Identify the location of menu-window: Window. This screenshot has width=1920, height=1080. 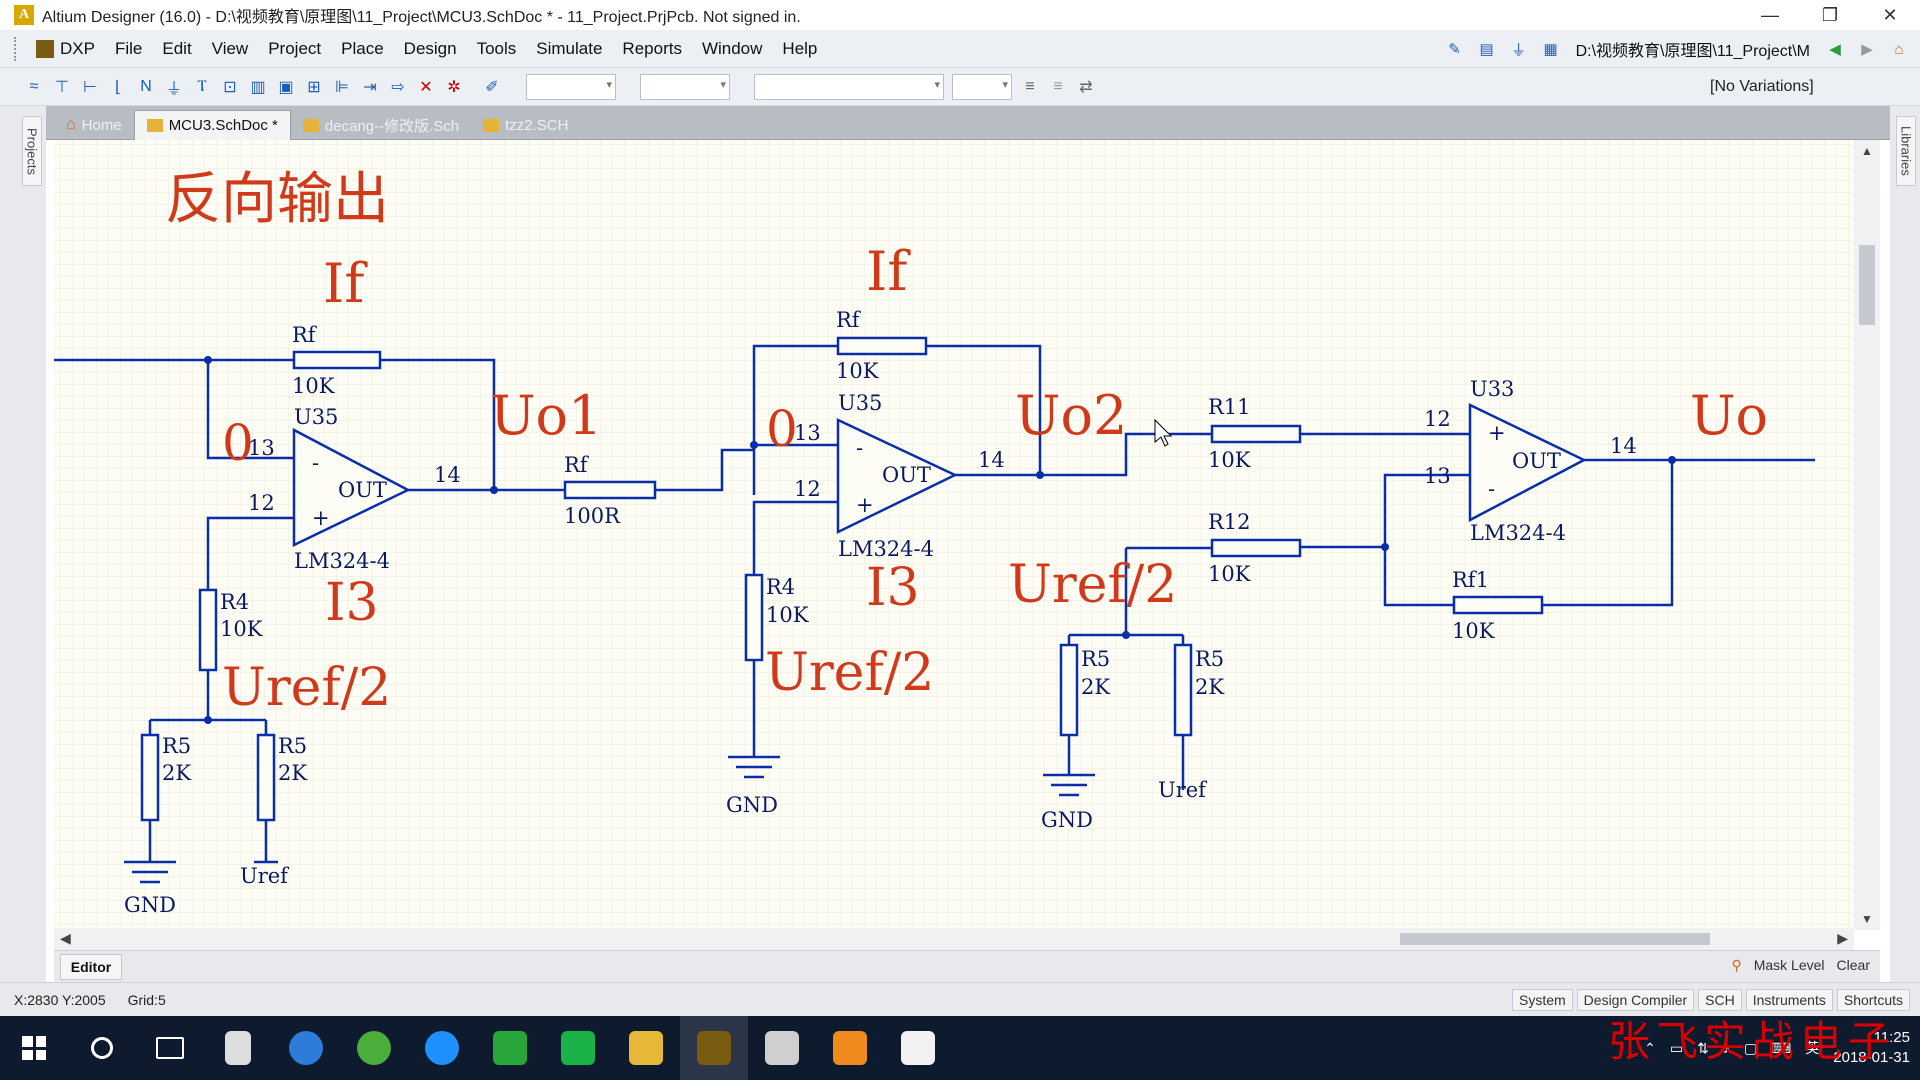
(732, 49).